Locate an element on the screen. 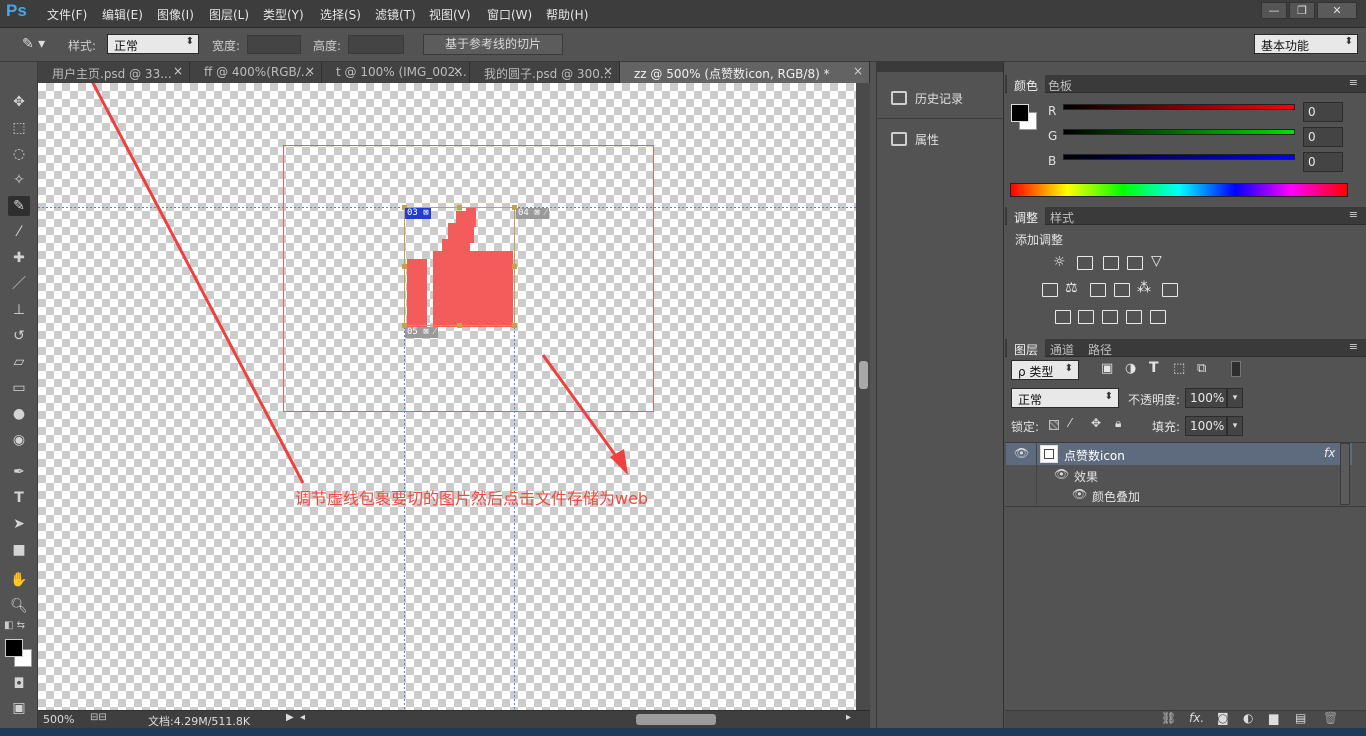 The height and width of the screenshot is (736, 1366). status-menu-arrow-icon: ▶ is located at coordinates (290, 717).